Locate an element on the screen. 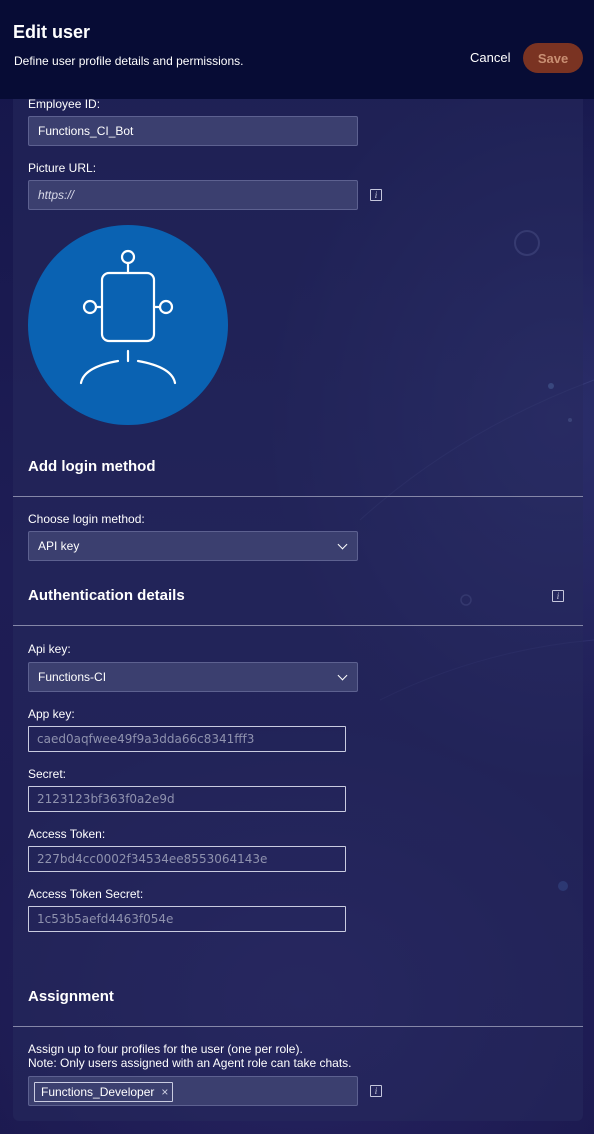 This screenshot has height=1134, width=594. save-button: Save is located at coordinates (553, 58).